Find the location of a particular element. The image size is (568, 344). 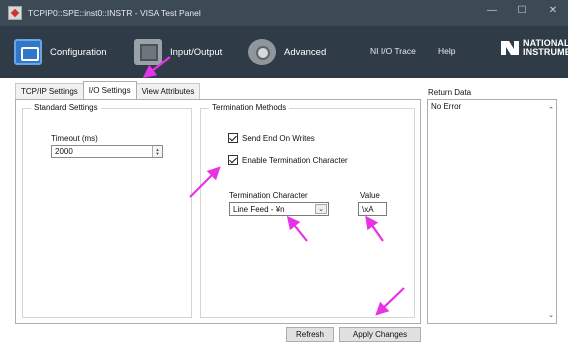

close-button: ✕ is located at coordinates (553, 10).